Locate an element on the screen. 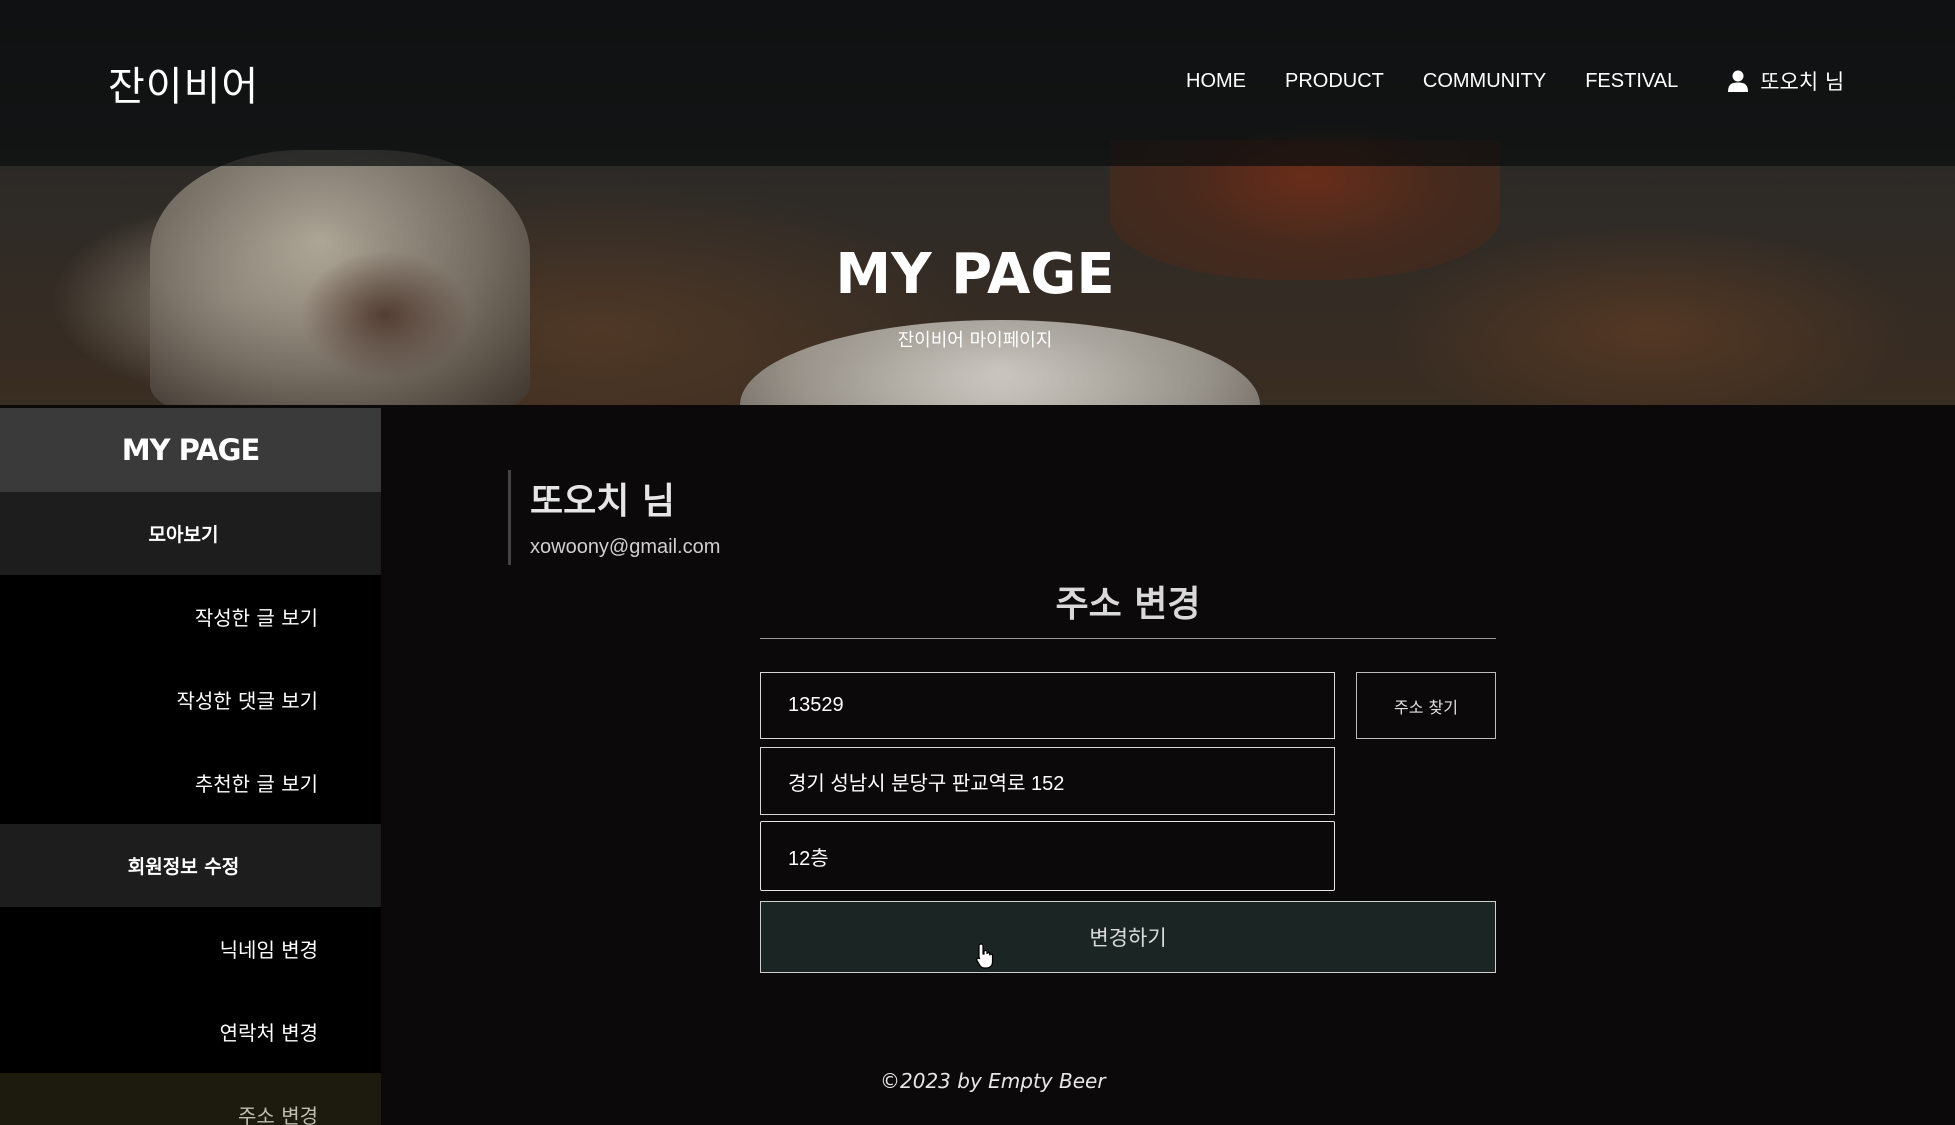 Image resolution: width=1955 pixels, height=1125 pixels. address-form-title: 주소 변경 is located at coordinates (1128, 604).